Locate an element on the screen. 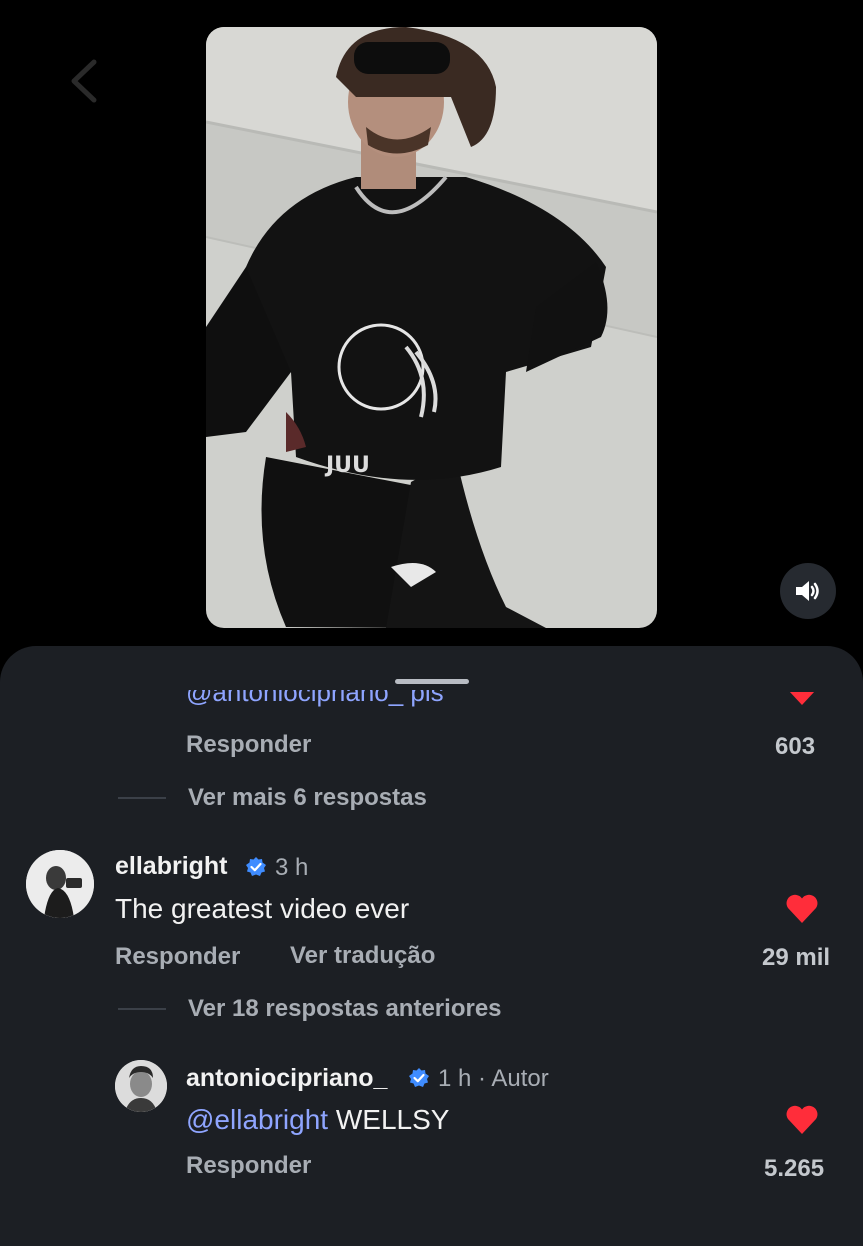  view-previous-replies-link: Ver 18 respostas anteriores is located at coordinates (345, 1009).